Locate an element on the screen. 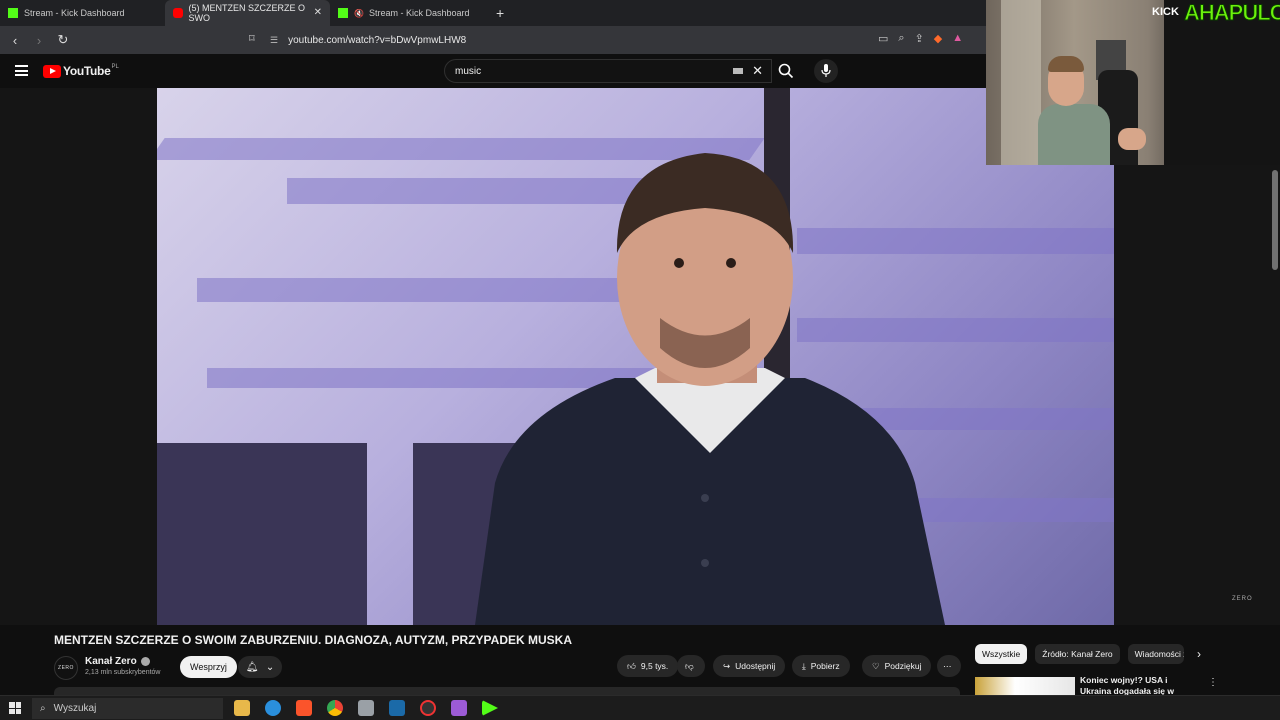 Image resolution: width=1280 pixels, height=720 pixels. chip-all: Wszystkie is located at coordinates (1001, 654).